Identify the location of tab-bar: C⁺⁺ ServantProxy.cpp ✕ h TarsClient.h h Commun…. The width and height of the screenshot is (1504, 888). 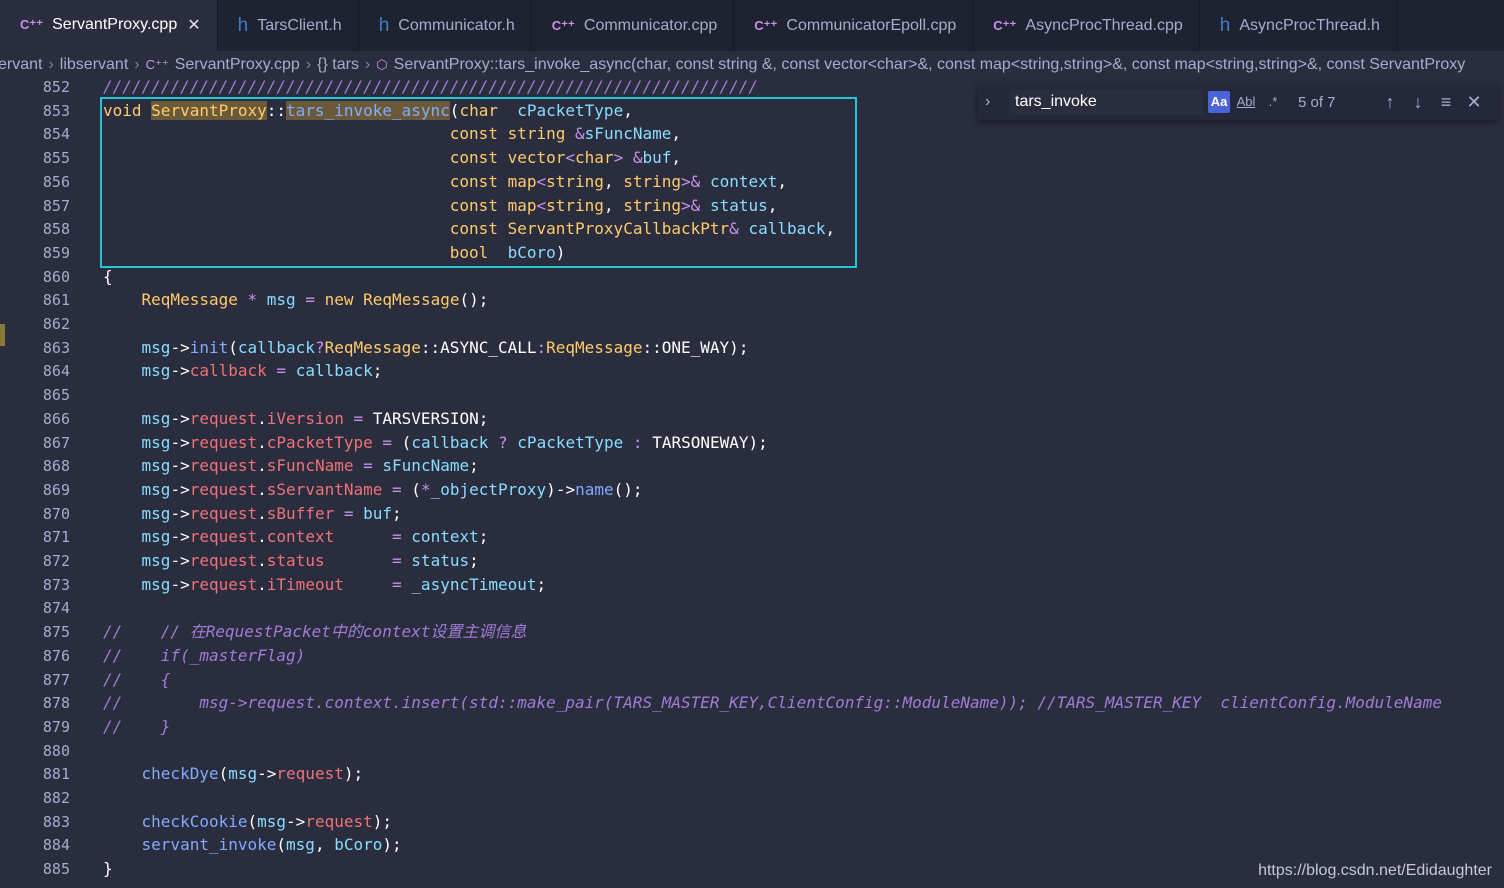
(752, 25).